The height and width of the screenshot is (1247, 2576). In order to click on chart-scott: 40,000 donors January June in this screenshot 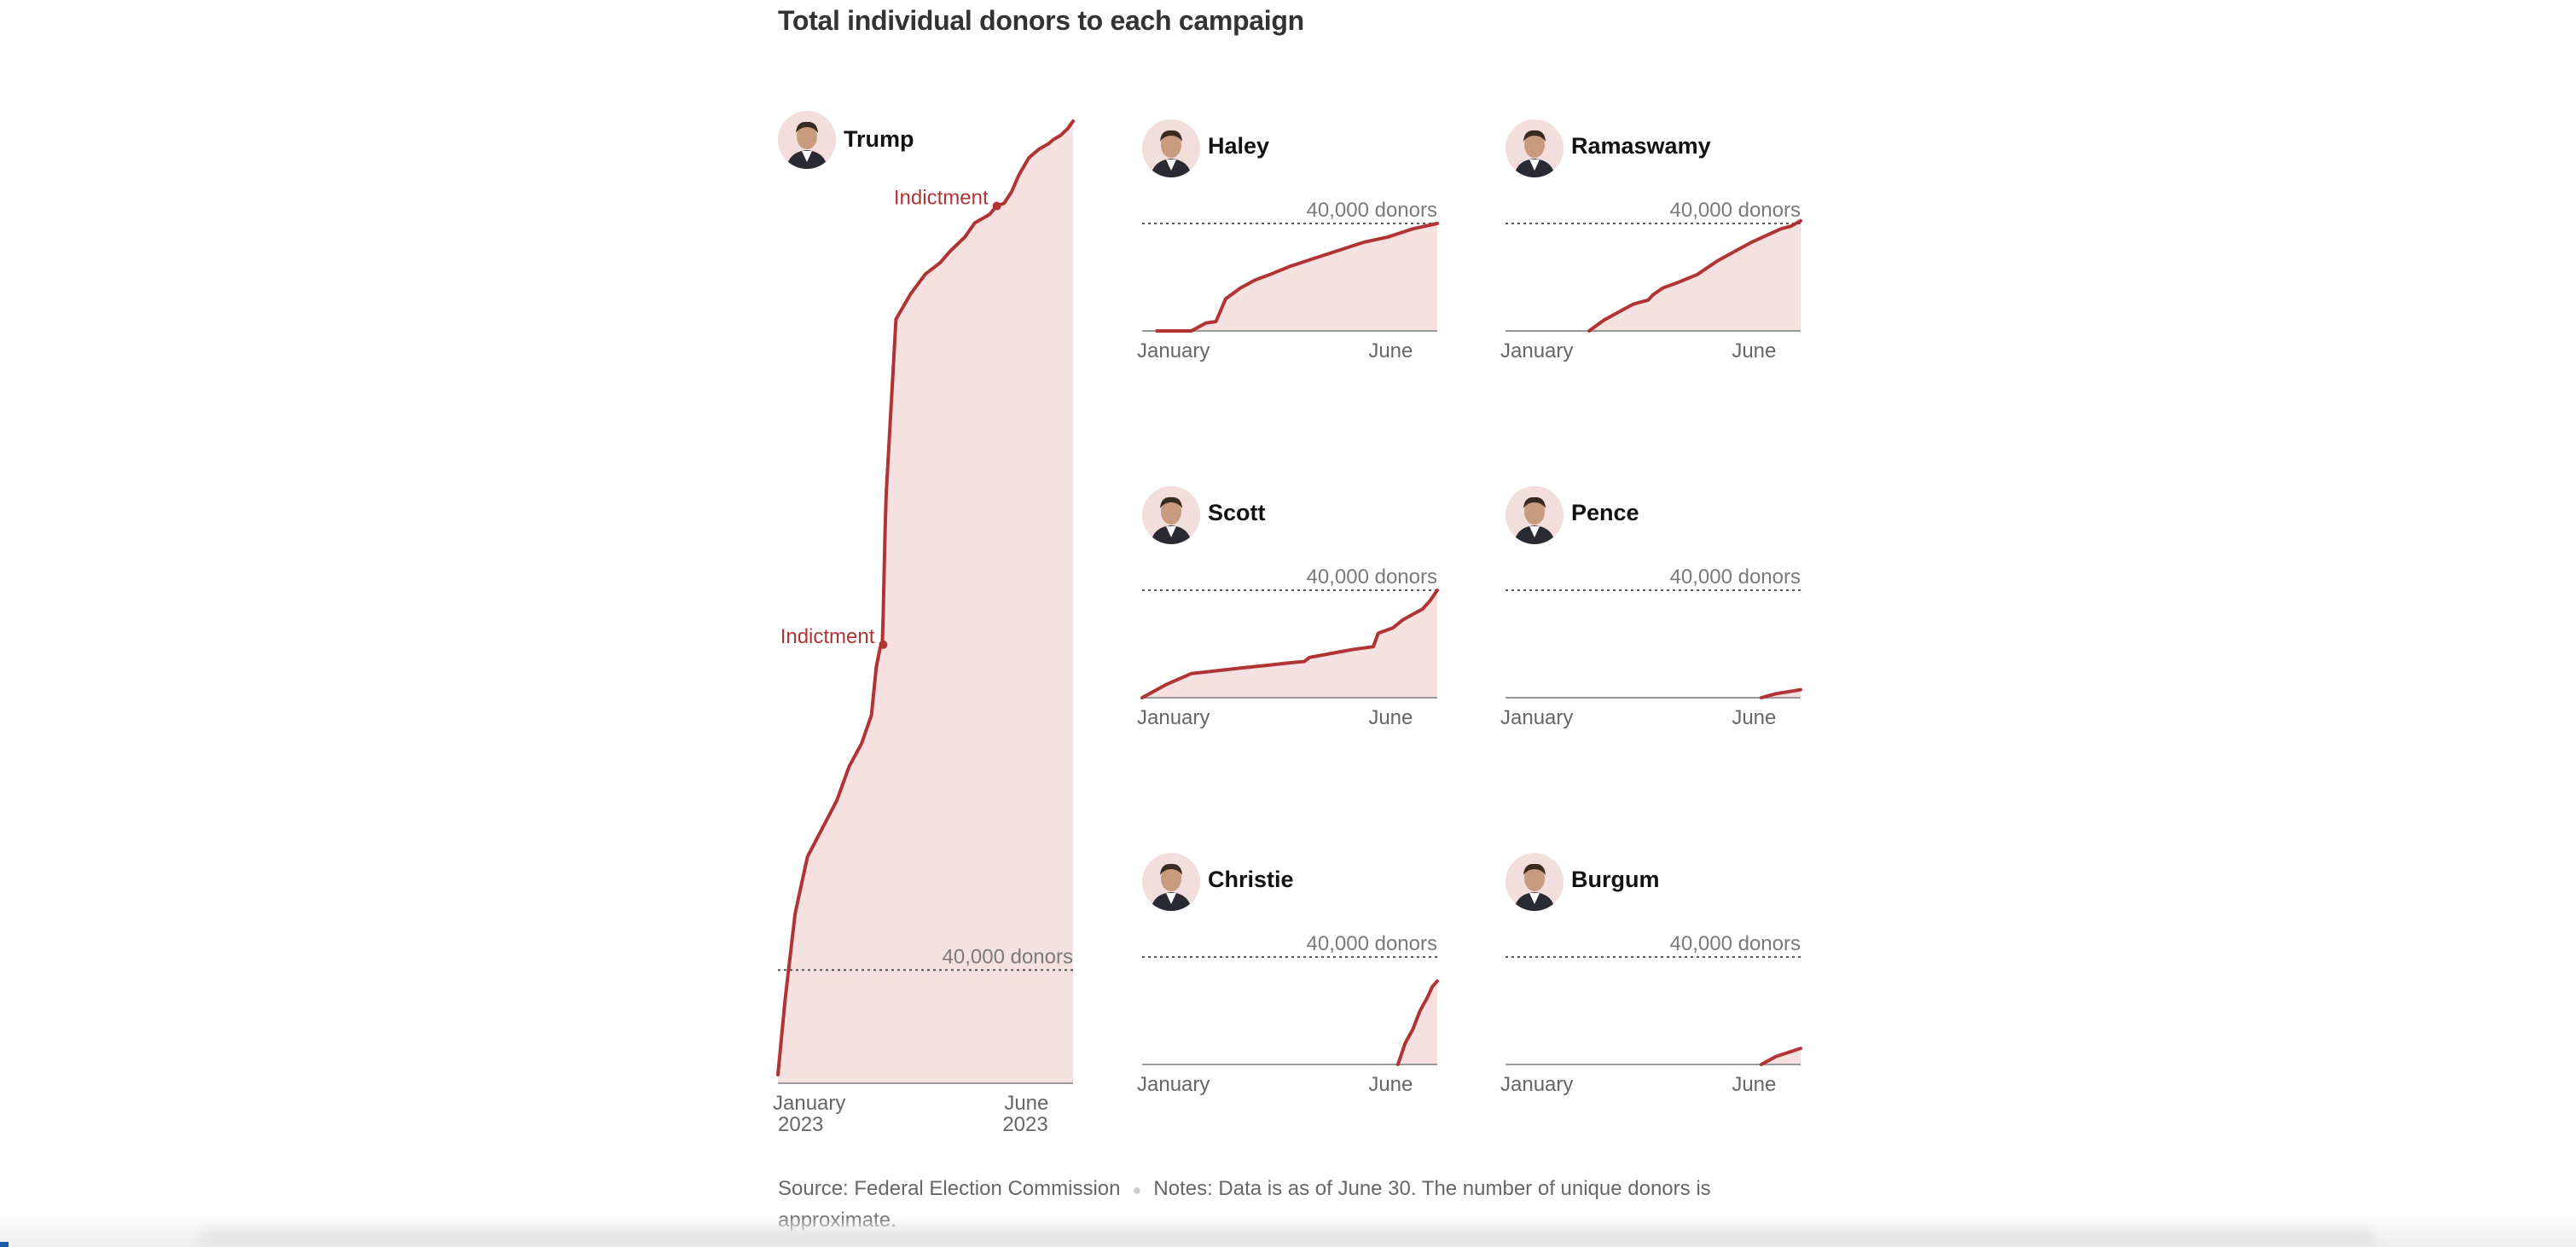, I will do `click(1288, 647)`.